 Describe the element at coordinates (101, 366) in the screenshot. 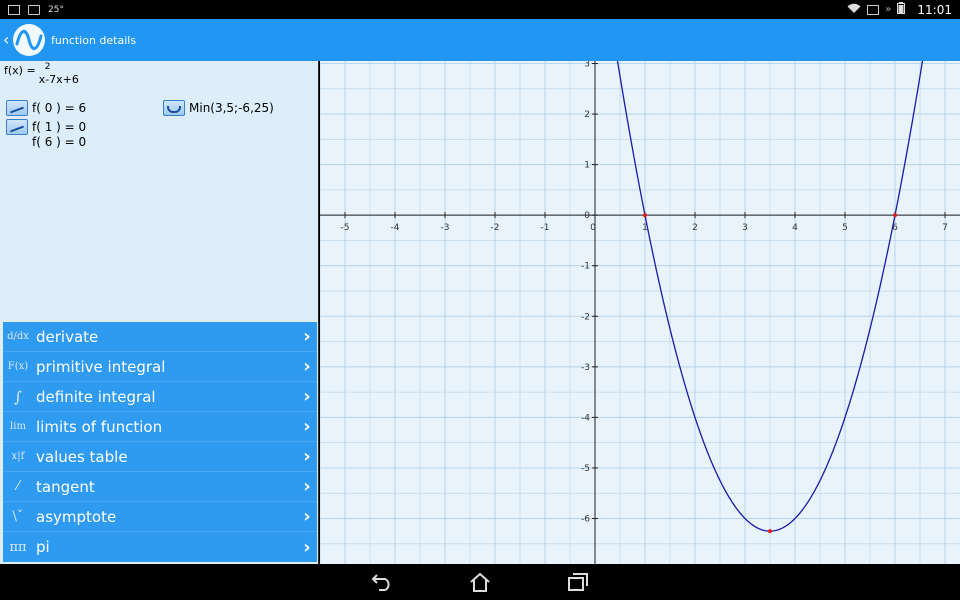

I see `menu-item-label: primitive integral` at that location.